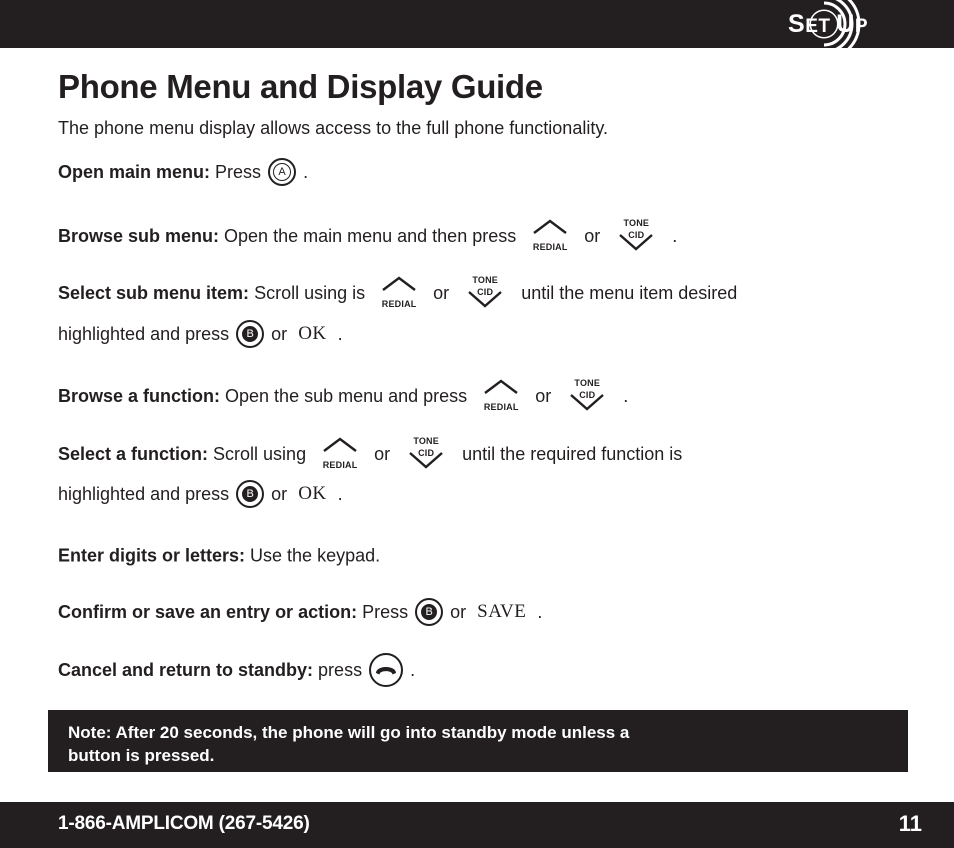 This screenshot has width=954, height=848. I want to click on instruction-text: press, so click(338, 670).